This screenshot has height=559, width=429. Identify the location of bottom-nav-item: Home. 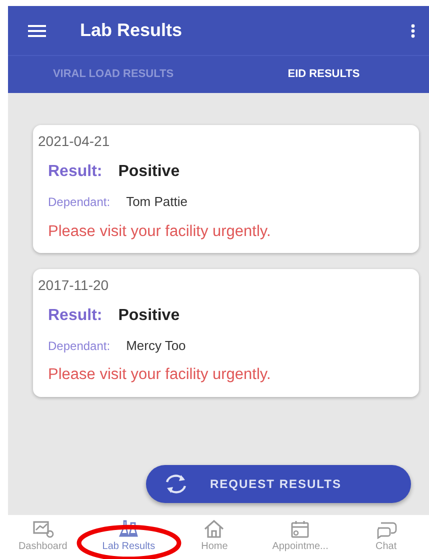
(215, 537).